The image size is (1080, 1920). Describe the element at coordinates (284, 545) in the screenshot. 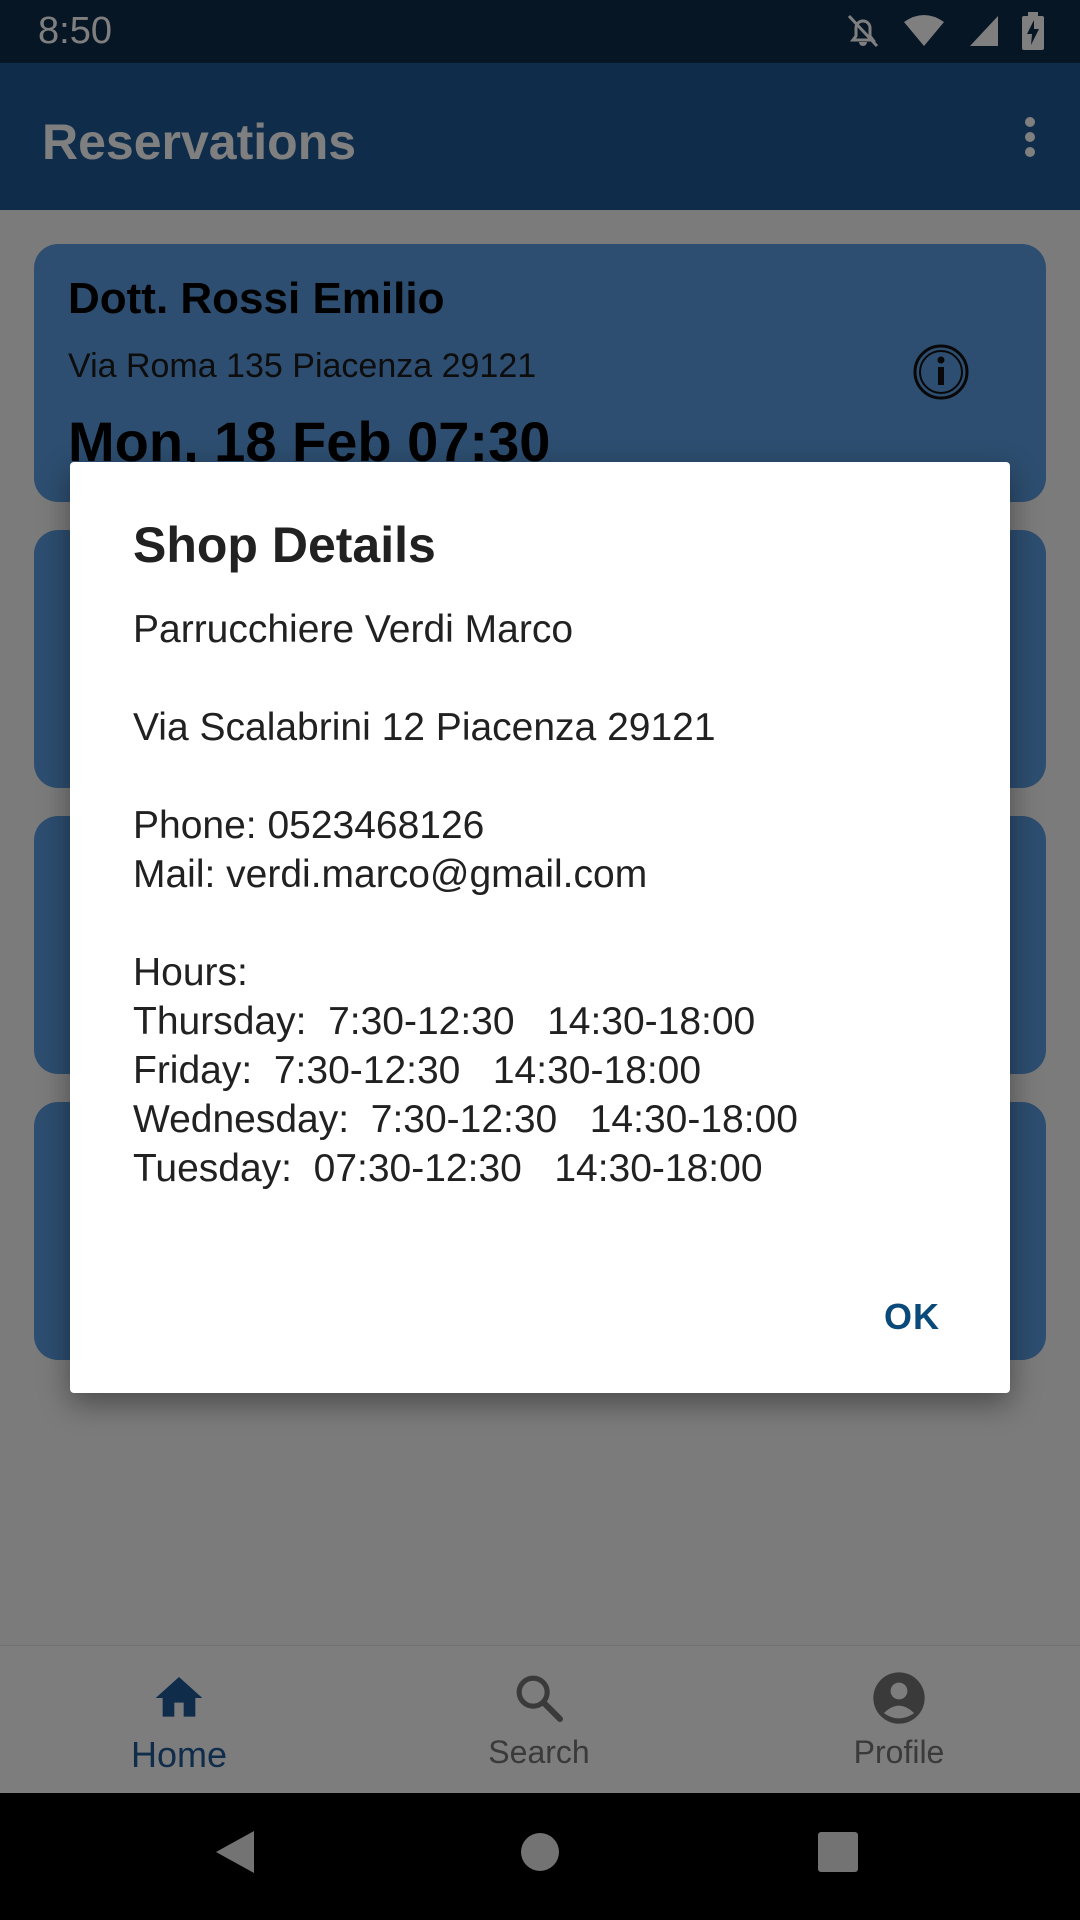

I see `dialog-title: Shop Details` at that location.